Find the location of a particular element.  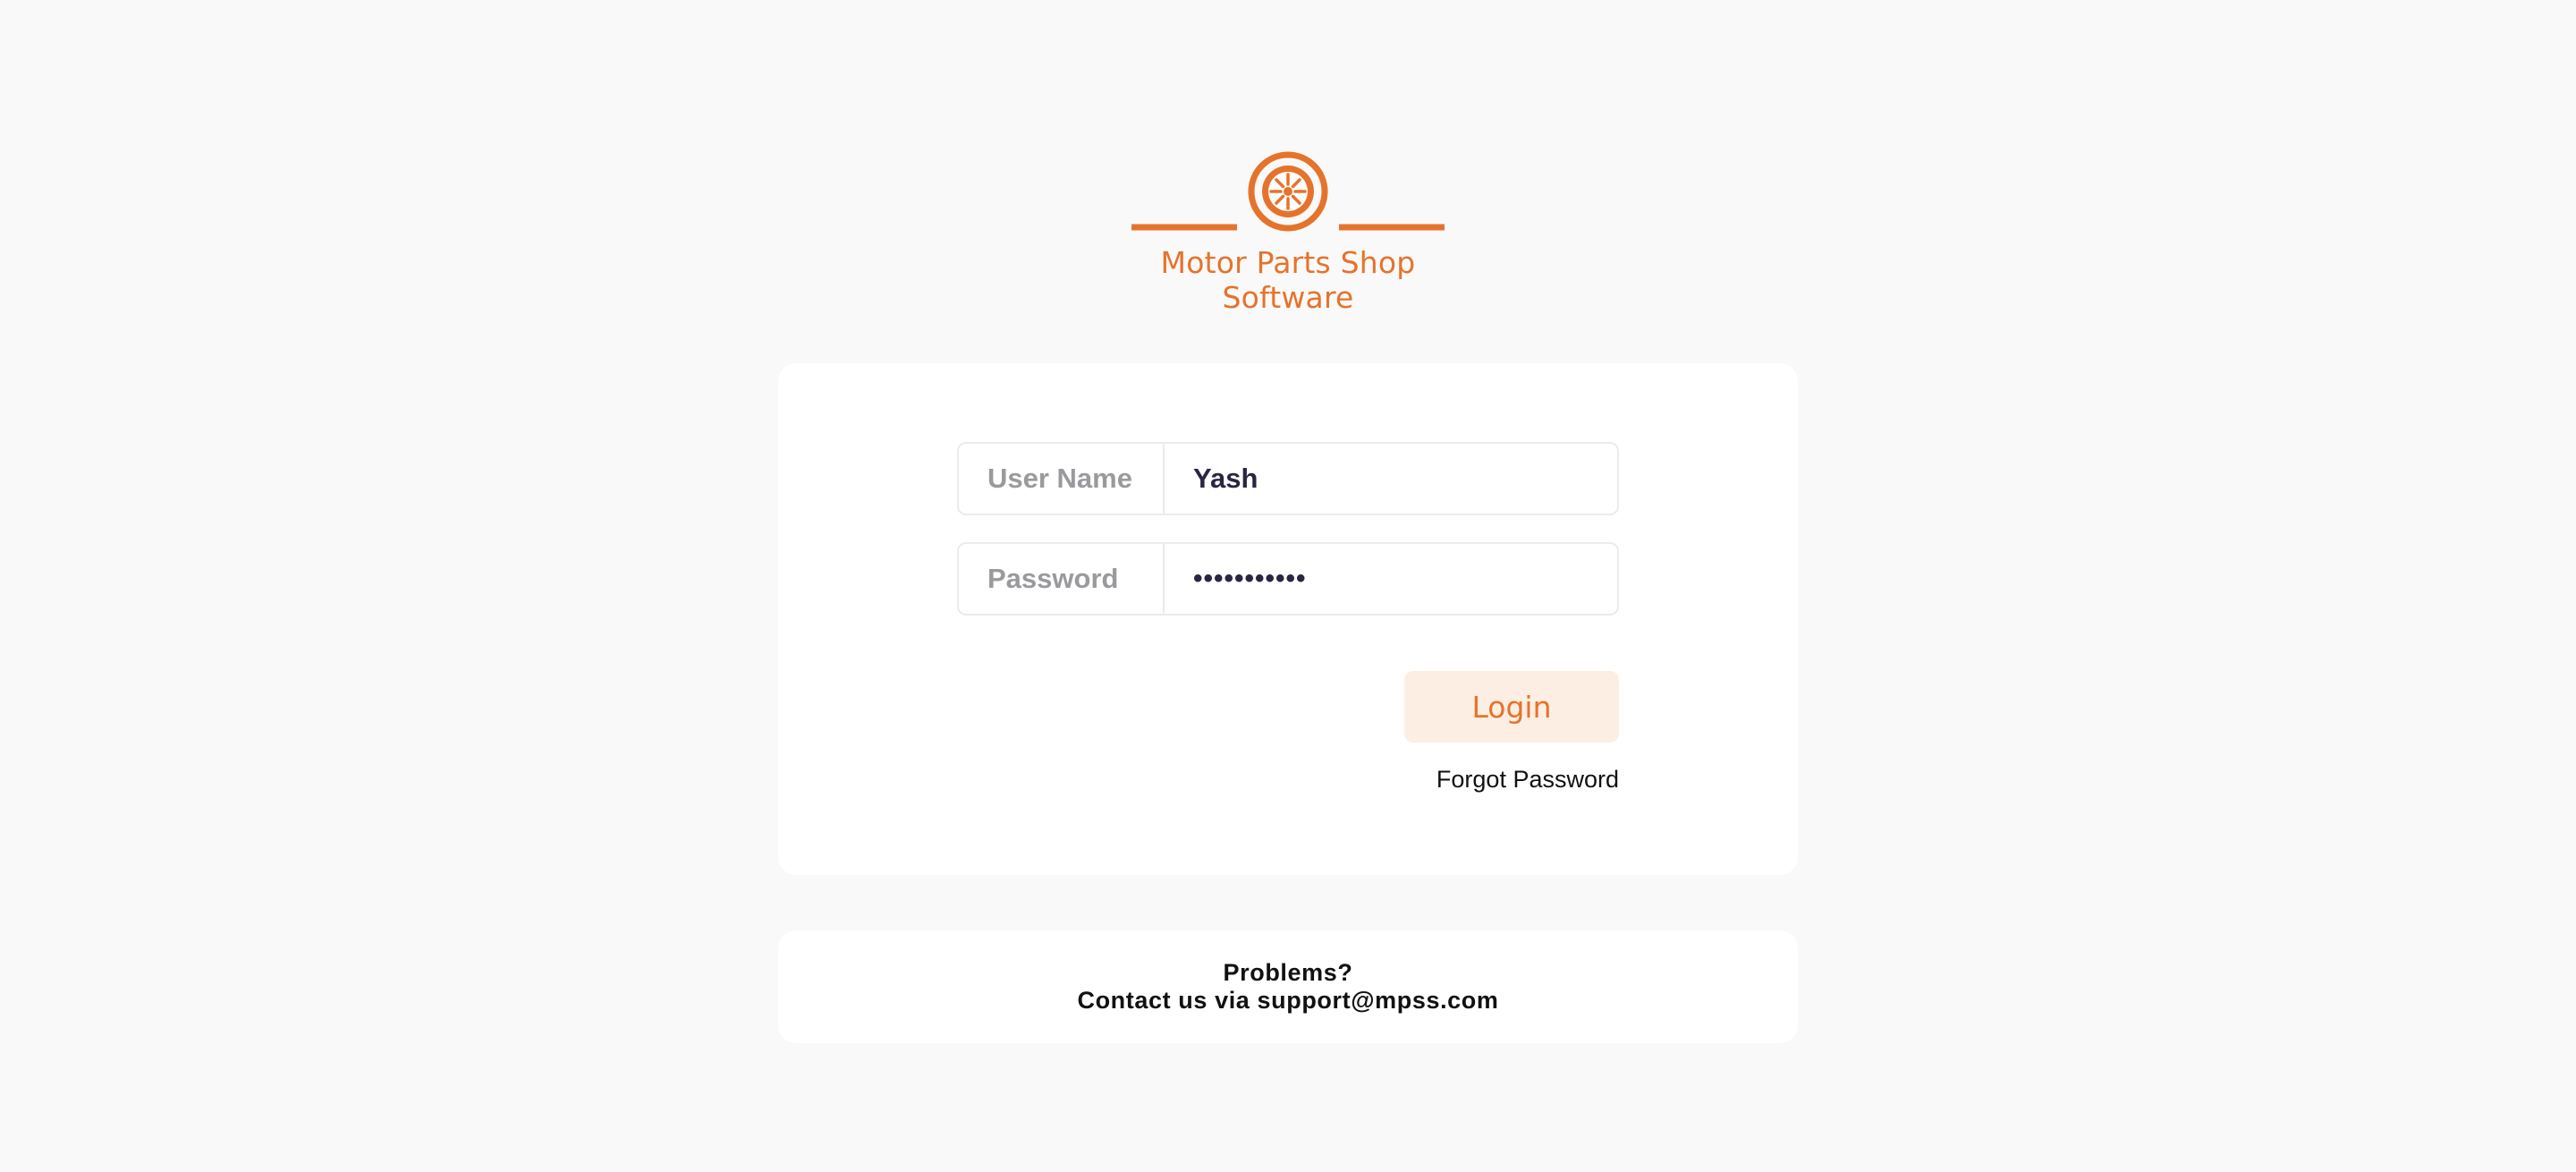

login-button: Login is located at coordinates (1511, 707).